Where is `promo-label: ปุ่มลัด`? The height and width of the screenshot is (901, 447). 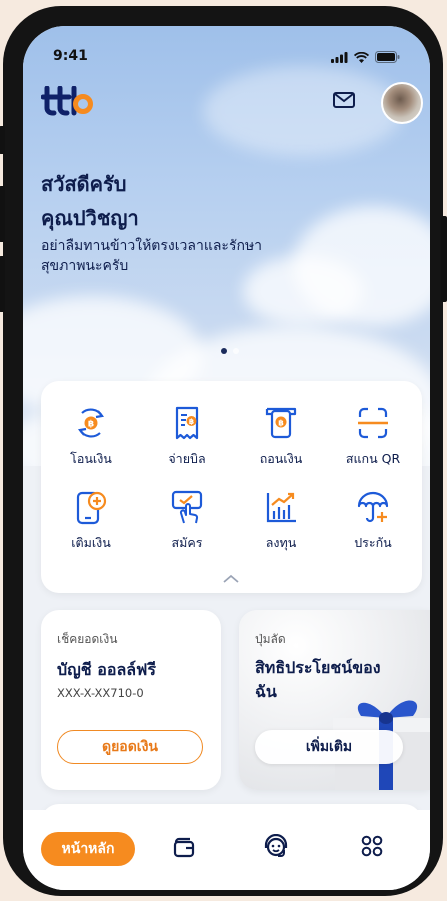
promo-label: ปุ่มลัด is located at coordinates (270, 639).